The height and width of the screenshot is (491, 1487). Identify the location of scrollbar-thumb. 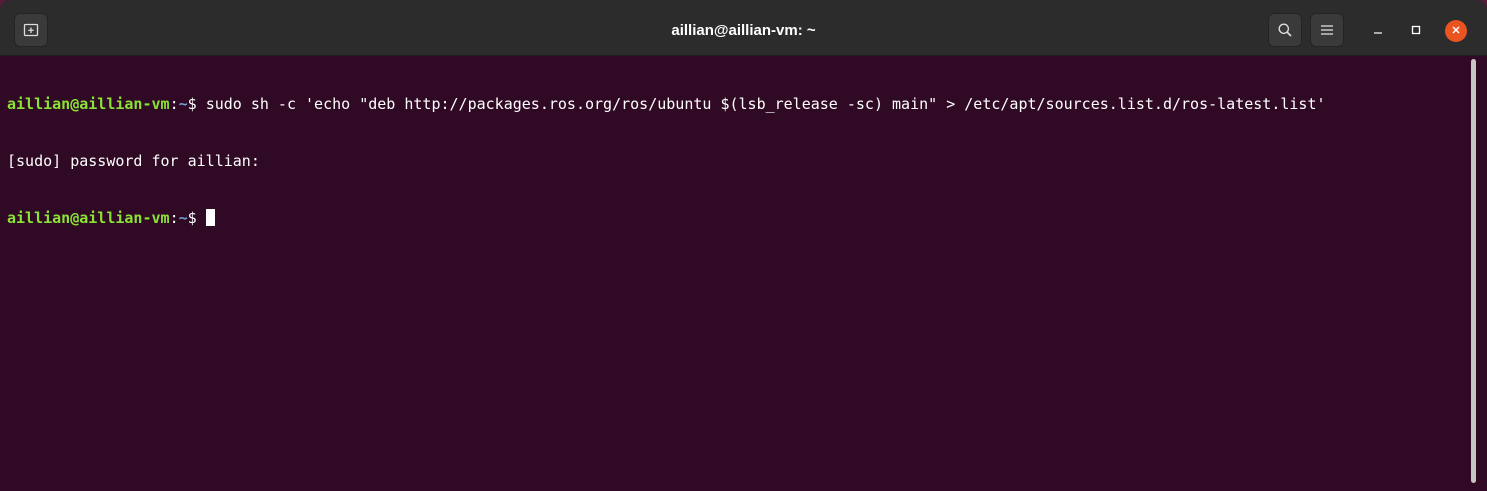
(1473, 271).